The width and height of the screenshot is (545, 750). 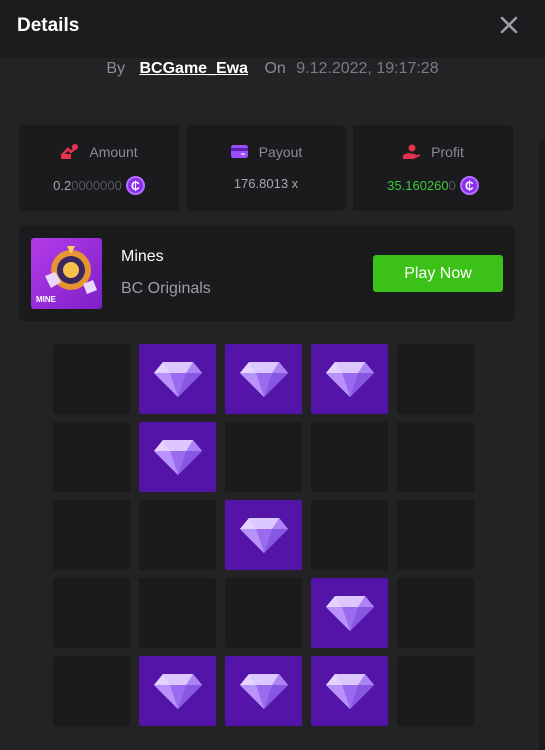 What do you see at coordinates (46, 299) in the screenshot?
I see `thumb-tag: MINE` at bounding box center [46, 299].